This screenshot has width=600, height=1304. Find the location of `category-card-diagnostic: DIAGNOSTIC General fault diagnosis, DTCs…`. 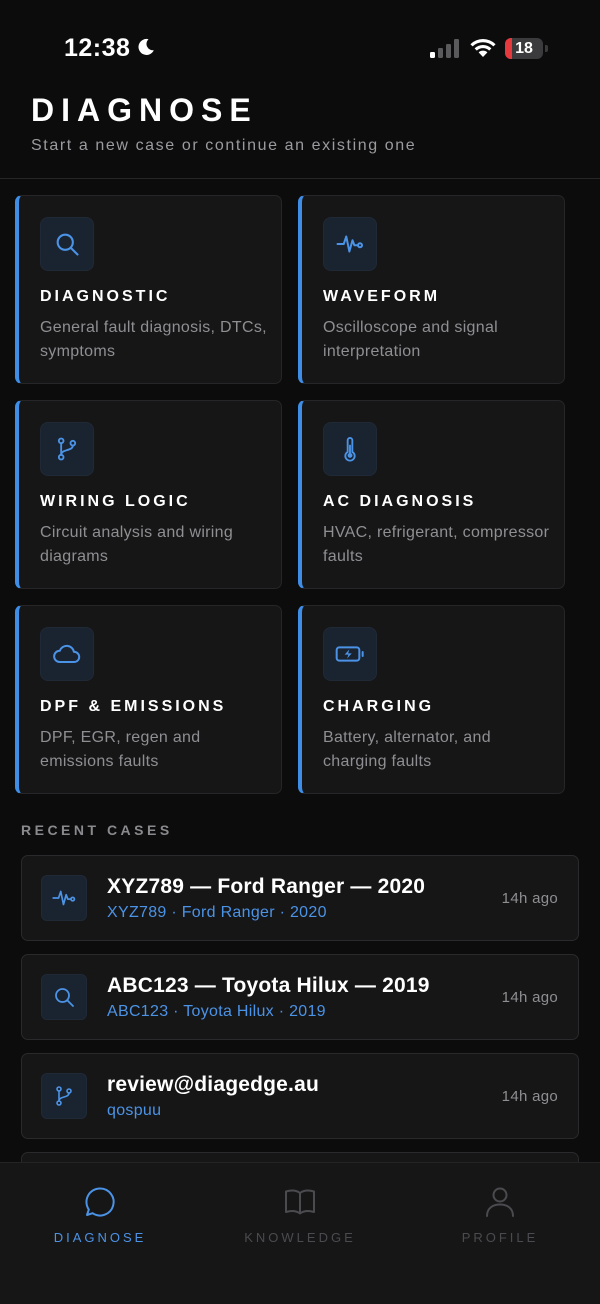

category-card-diagnostic: DIAGNOSTIC General fault diagnosis, DTCs… is located at coordinates (148, 289).